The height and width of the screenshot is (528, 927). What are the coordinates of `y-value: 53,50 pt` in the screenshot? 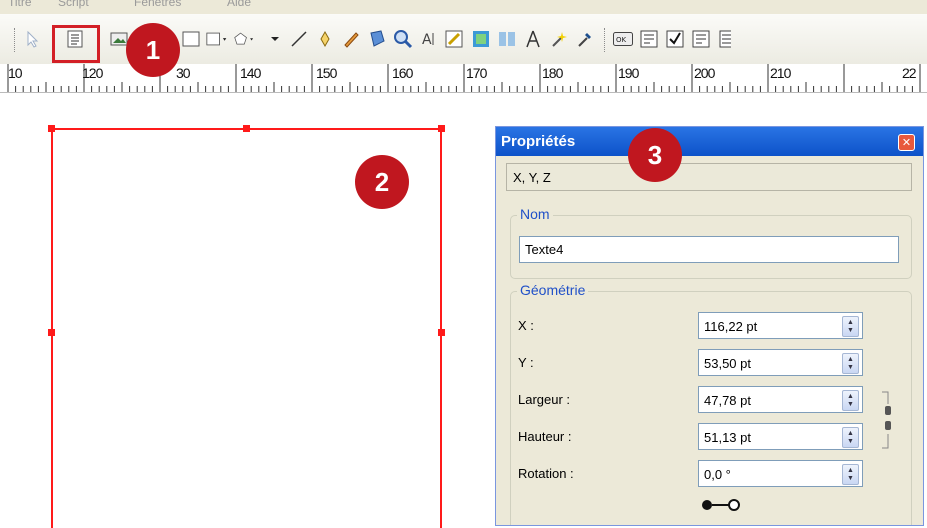 It's located at (727, 363).